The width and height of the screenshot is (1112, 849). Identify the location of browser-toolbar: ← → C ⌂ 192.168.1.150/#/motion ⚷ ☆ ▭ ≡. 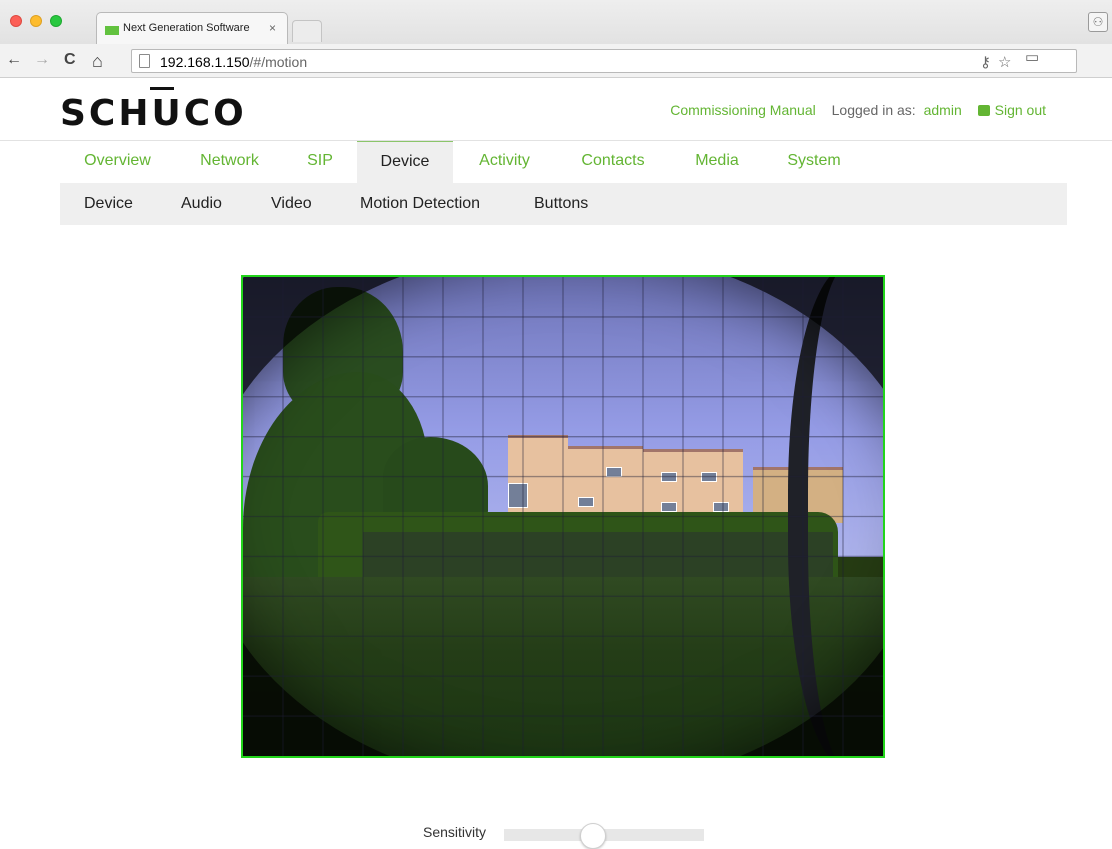
(556, 78).